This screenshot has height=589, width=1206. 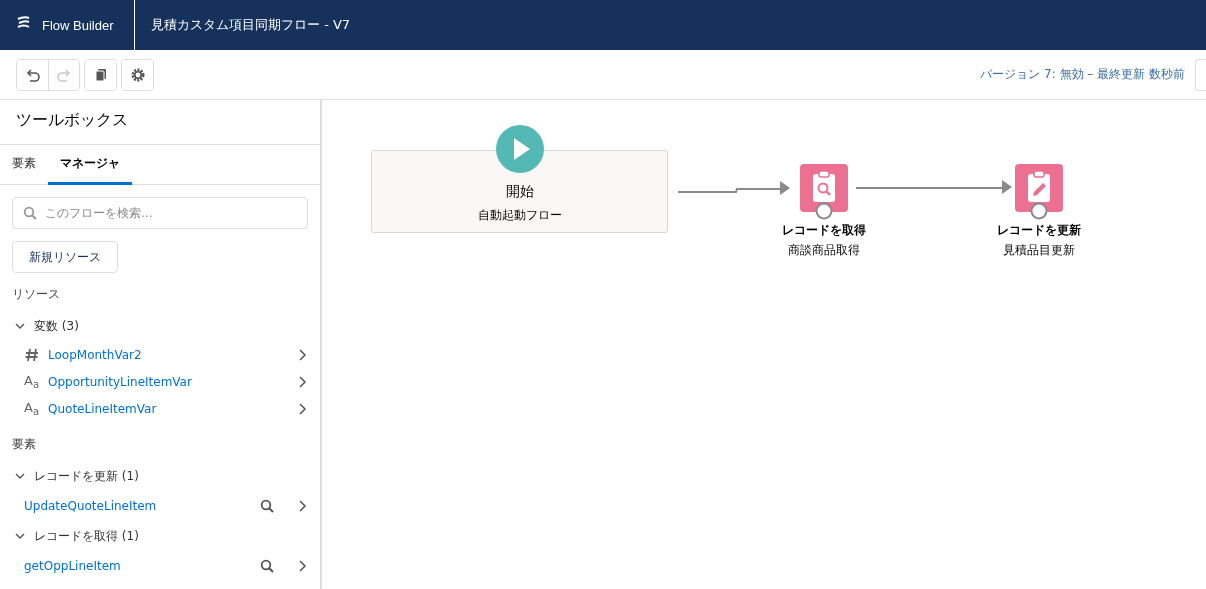 What do you see at coordinates (72, 566) in the screenshot?
I see `resource-link: getOppLineItem` at bounding box center [72, 566].